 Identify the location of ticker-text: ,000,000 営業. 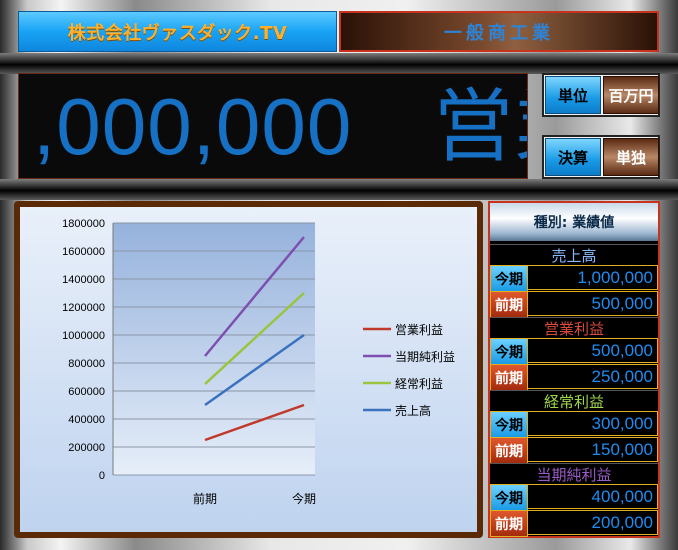
(280, 126).